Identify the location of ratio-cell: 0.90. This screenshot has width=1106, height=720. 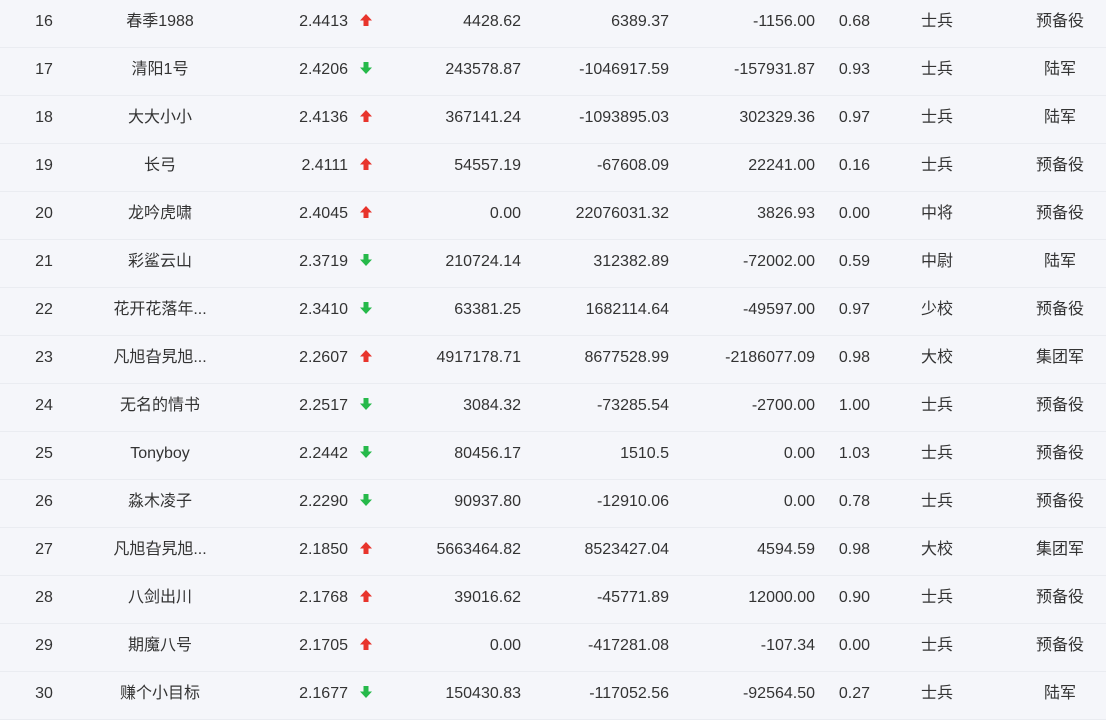
(854, 597).